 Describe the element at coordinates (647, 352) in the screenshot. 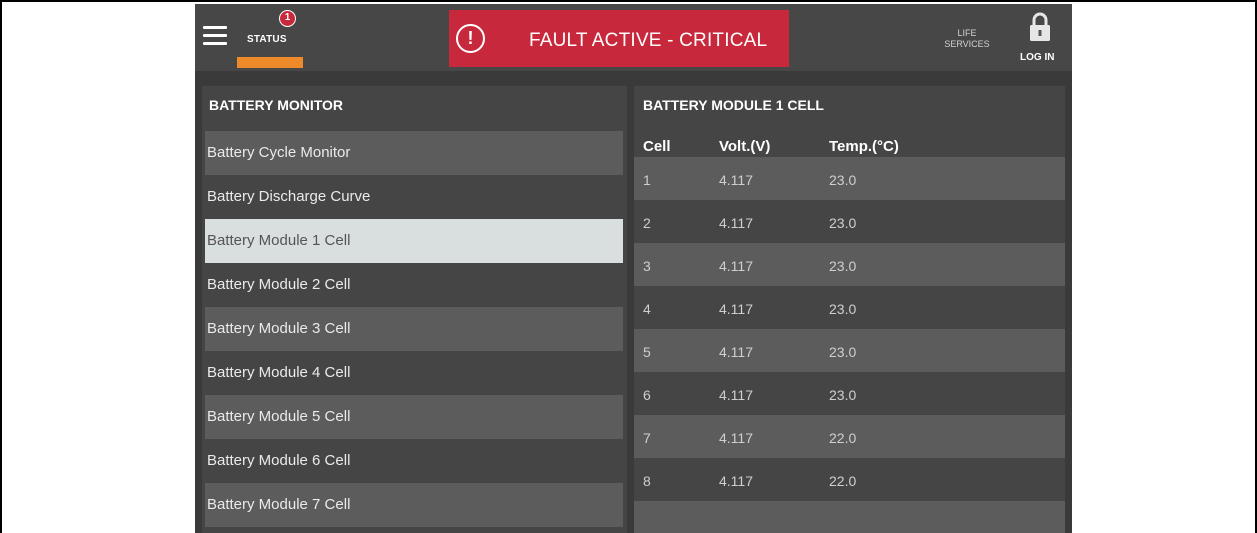

I see `cell-number: 5` at that location.